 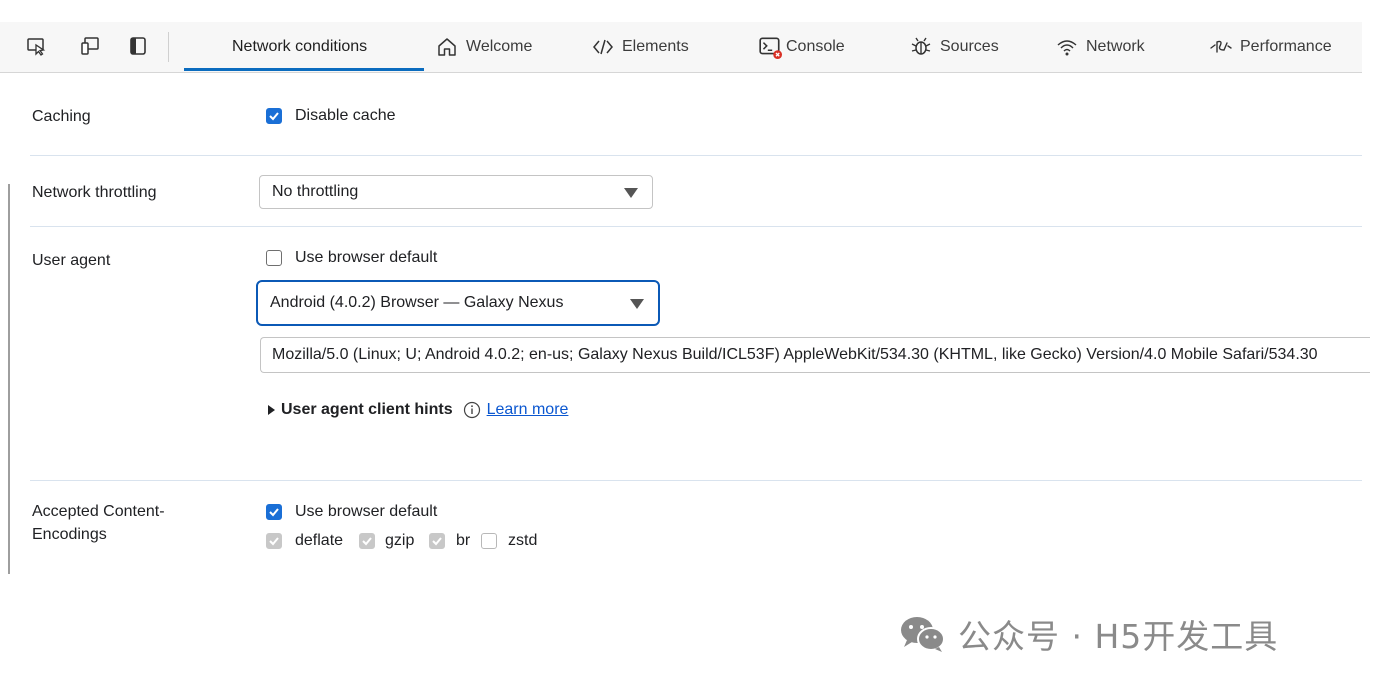 What do you see at coordinates (815, 46) in the screenshot?
I see `tab-label: Console` at bounding box center [815, 46].